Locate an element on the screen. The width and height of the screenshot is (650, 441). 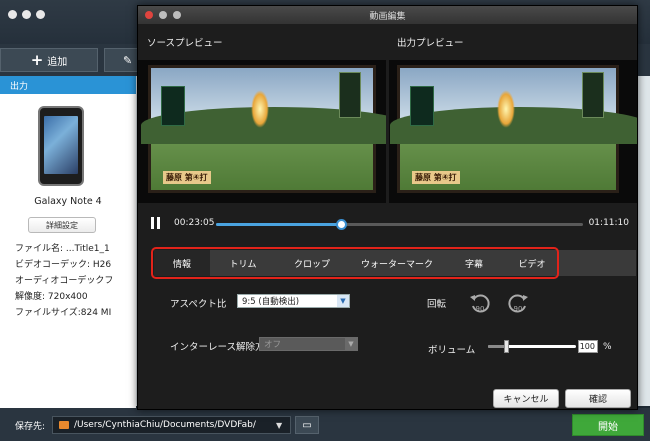
output-video-frame: 藤原 第④打 is located at coordinates (513, 129).